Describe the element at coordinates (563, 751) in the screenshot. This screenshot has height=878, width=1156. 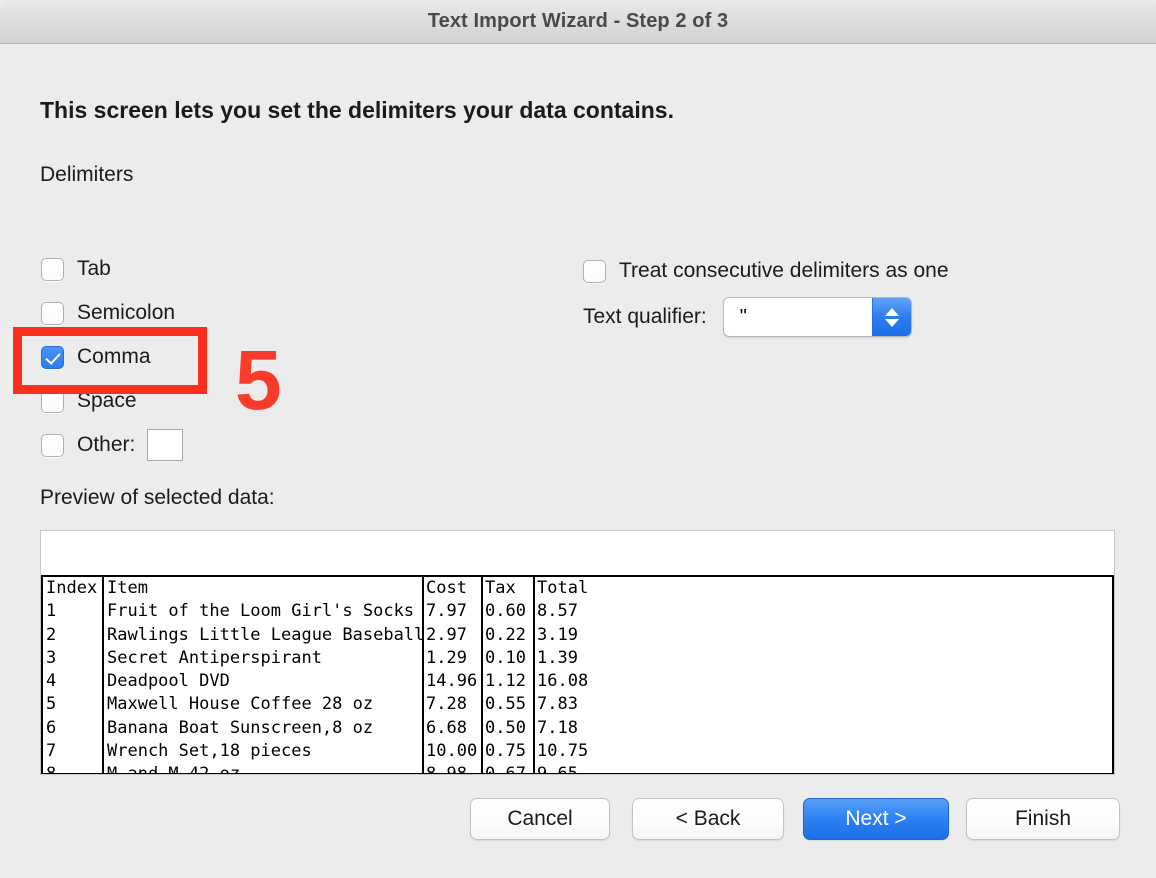
I see `cell-total: 10.75` at that location.